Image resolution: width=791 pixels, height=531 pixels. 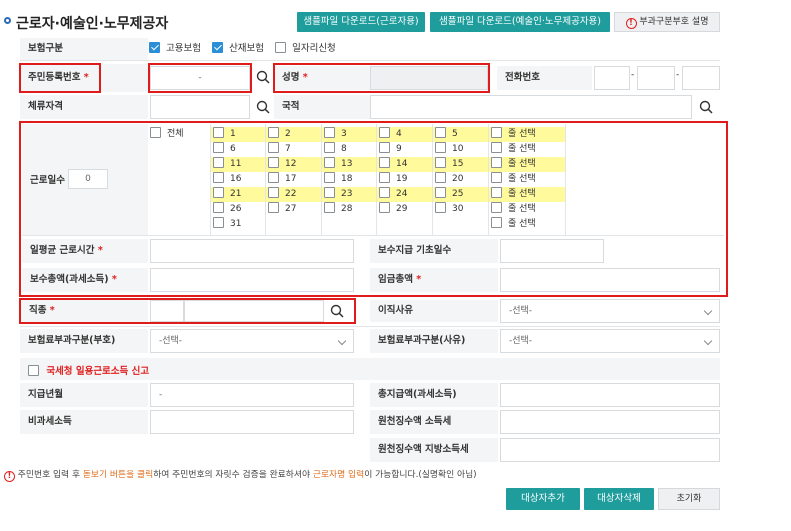 What do you see at coordinates (227, 209) in the screenshot?
I see `day-checkbox-item: 26` at bounding box center [227, 209].